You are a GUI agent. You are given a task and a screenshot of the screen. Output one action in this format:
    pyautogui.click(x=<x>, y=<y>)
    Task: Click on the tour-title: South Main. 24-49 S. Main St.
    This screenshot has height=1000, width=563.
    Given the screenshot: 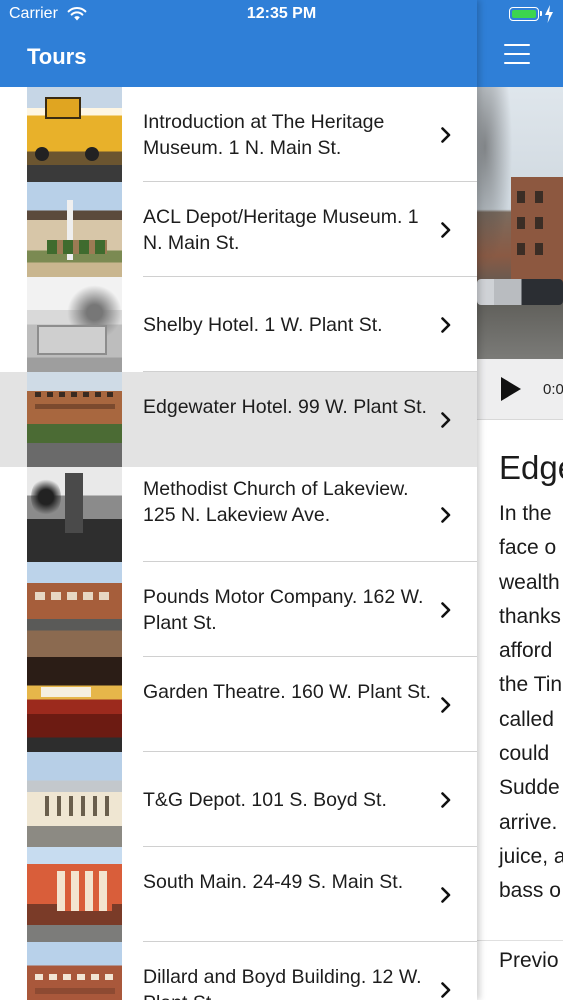 What is the action you would take?
    pyautogui.click(x=273, y=882)
    